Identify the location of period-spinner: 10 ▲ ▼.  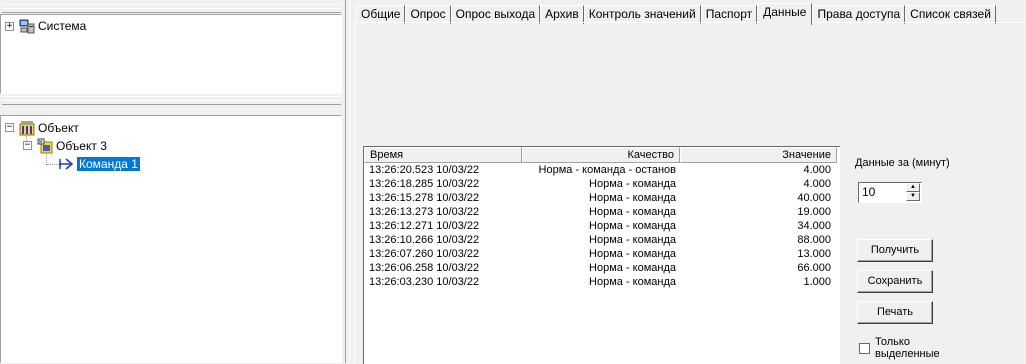
(890, 192).